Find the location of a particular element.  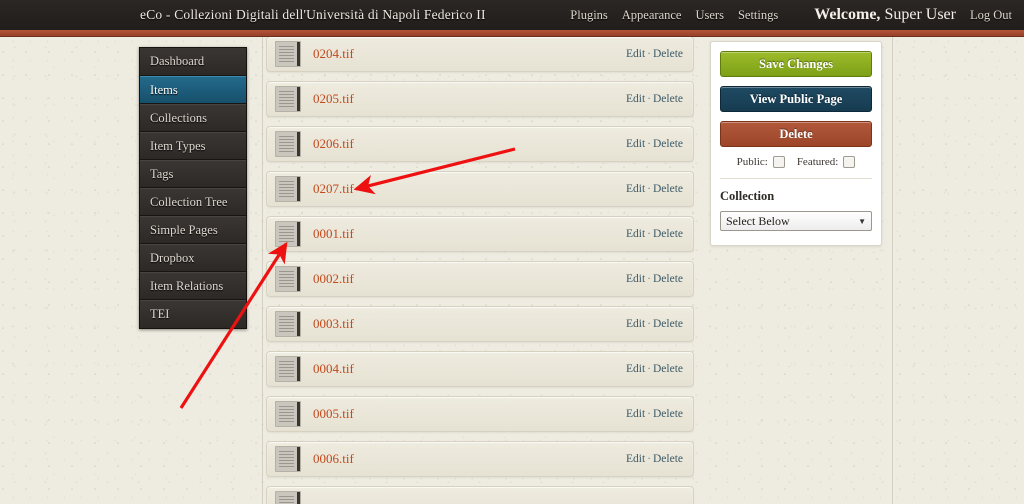

collection-select: Select Below ▼ is located at coordinates (796, 221).